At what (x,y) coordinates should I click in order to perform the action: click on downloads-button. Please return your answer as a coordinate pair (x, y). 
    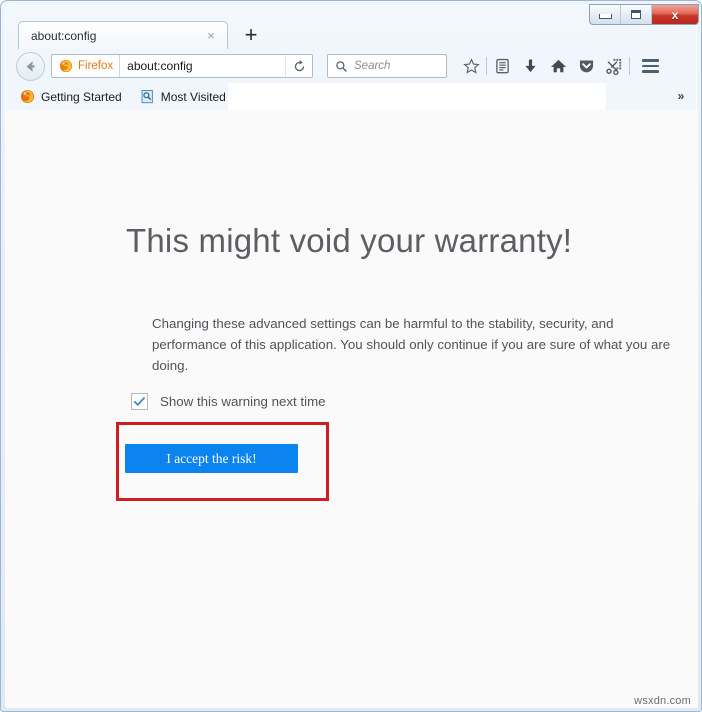
    Looking at the image, I should click on (530, 66).